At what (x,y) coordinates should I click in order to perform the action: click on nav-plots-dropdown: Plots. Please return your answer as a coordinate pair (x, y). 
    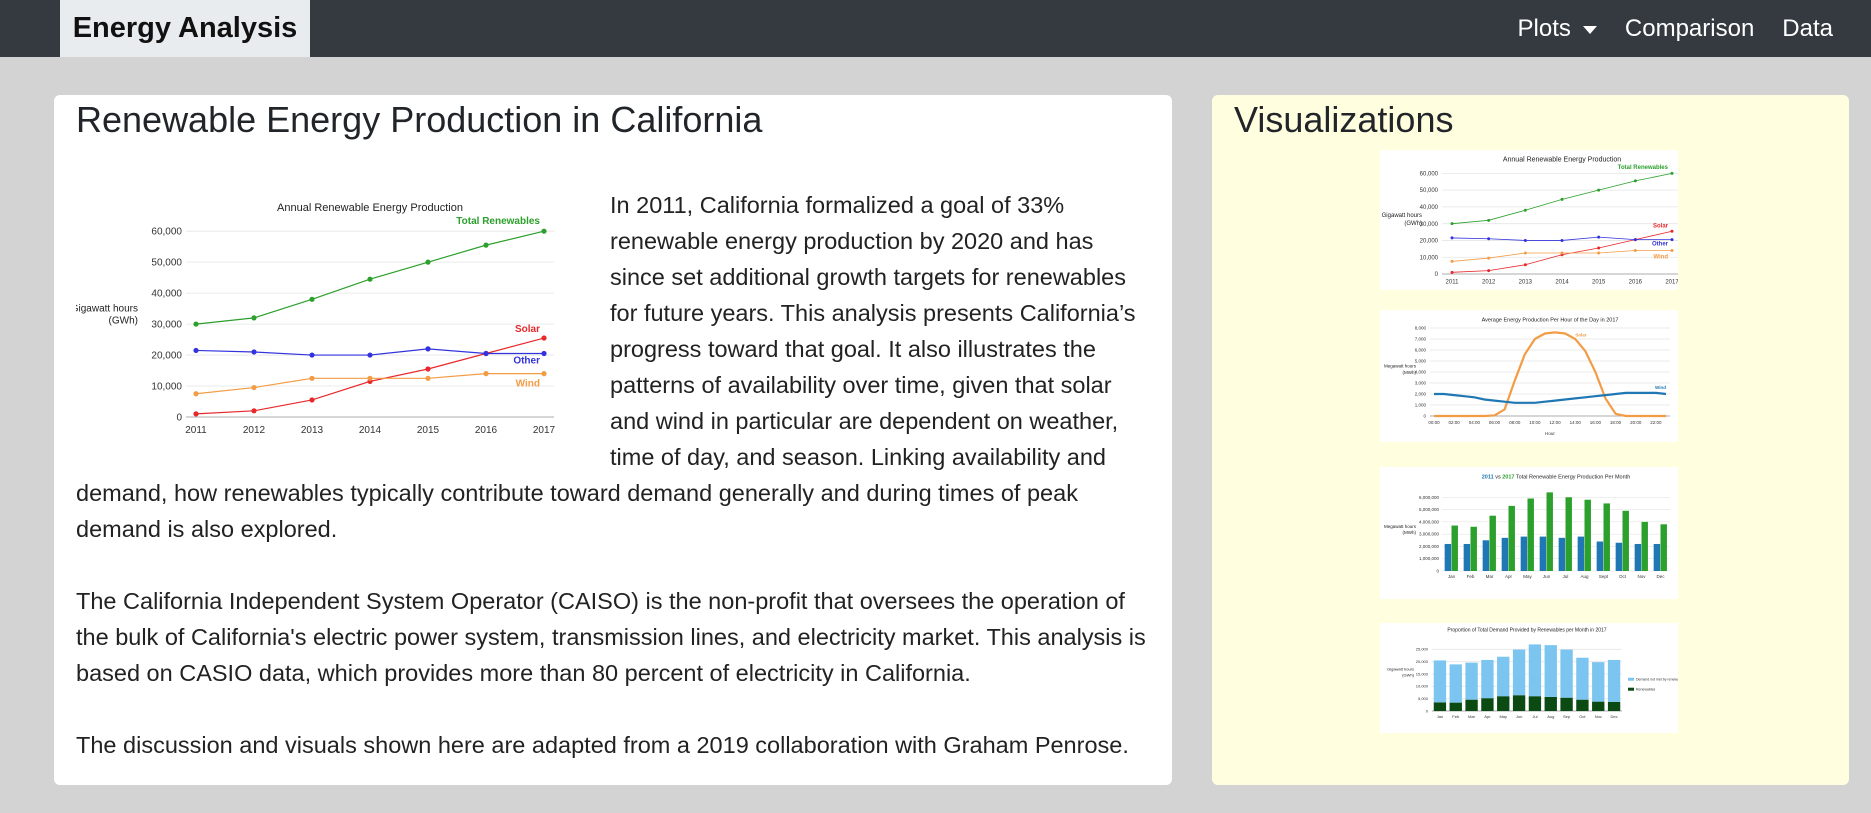
    Looking at the image, I should click on (1557, 29).